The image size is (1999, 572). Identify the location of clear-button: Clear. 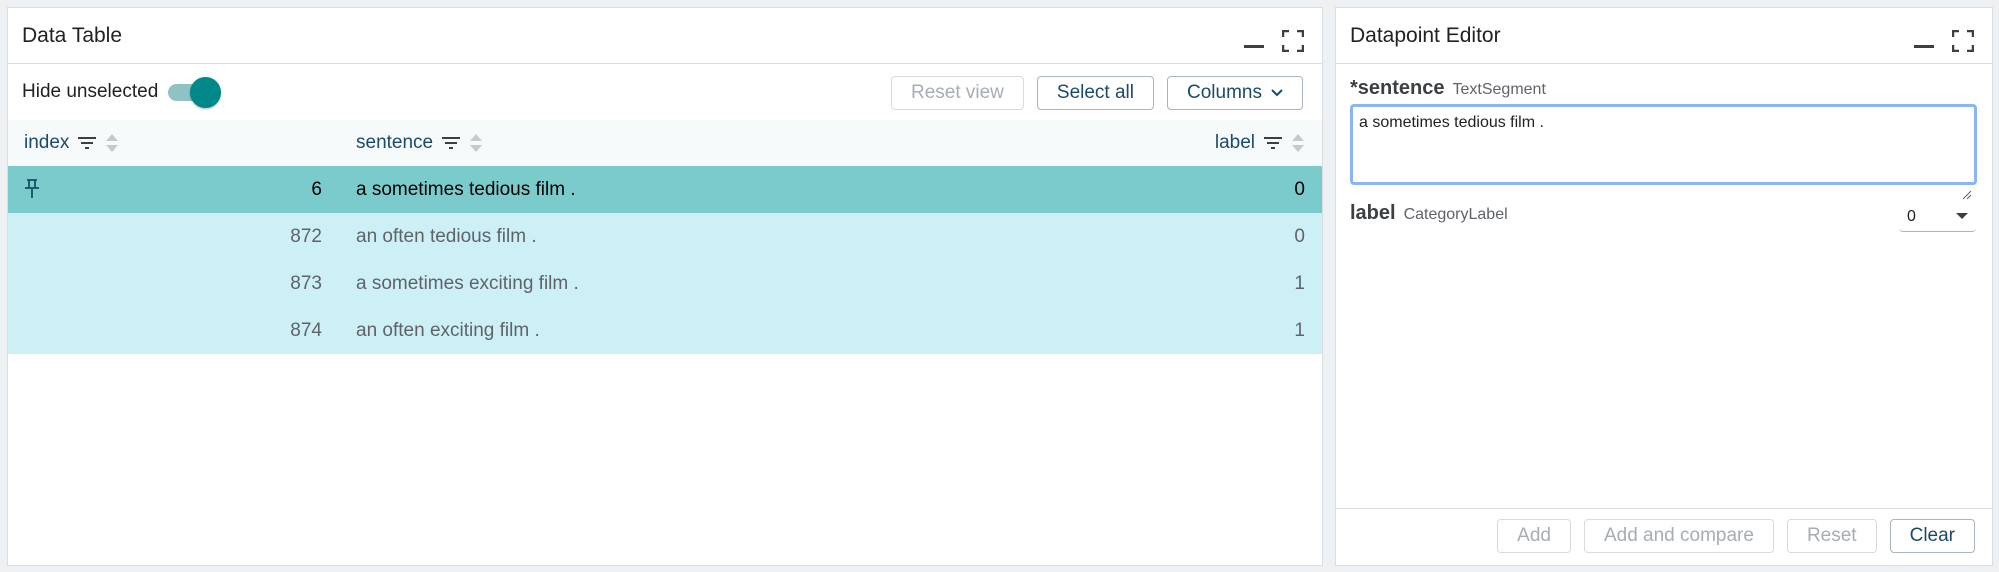
(1932, 536).